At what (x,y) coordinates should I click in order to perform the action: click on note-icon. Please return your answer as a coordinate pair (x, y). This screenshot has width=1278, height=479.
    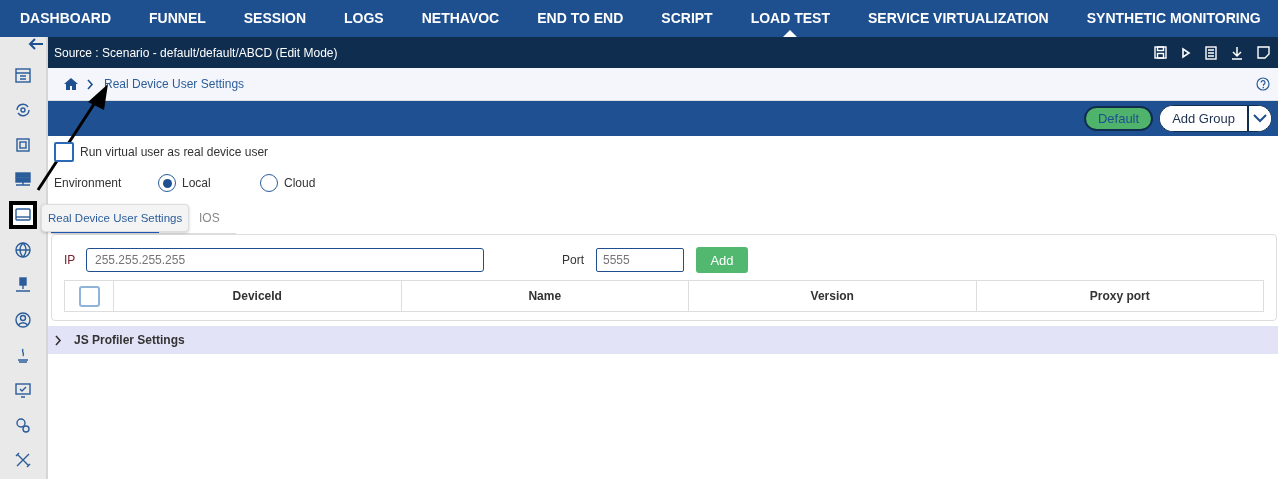
    Looking at the image, I should click on (1263, 52).